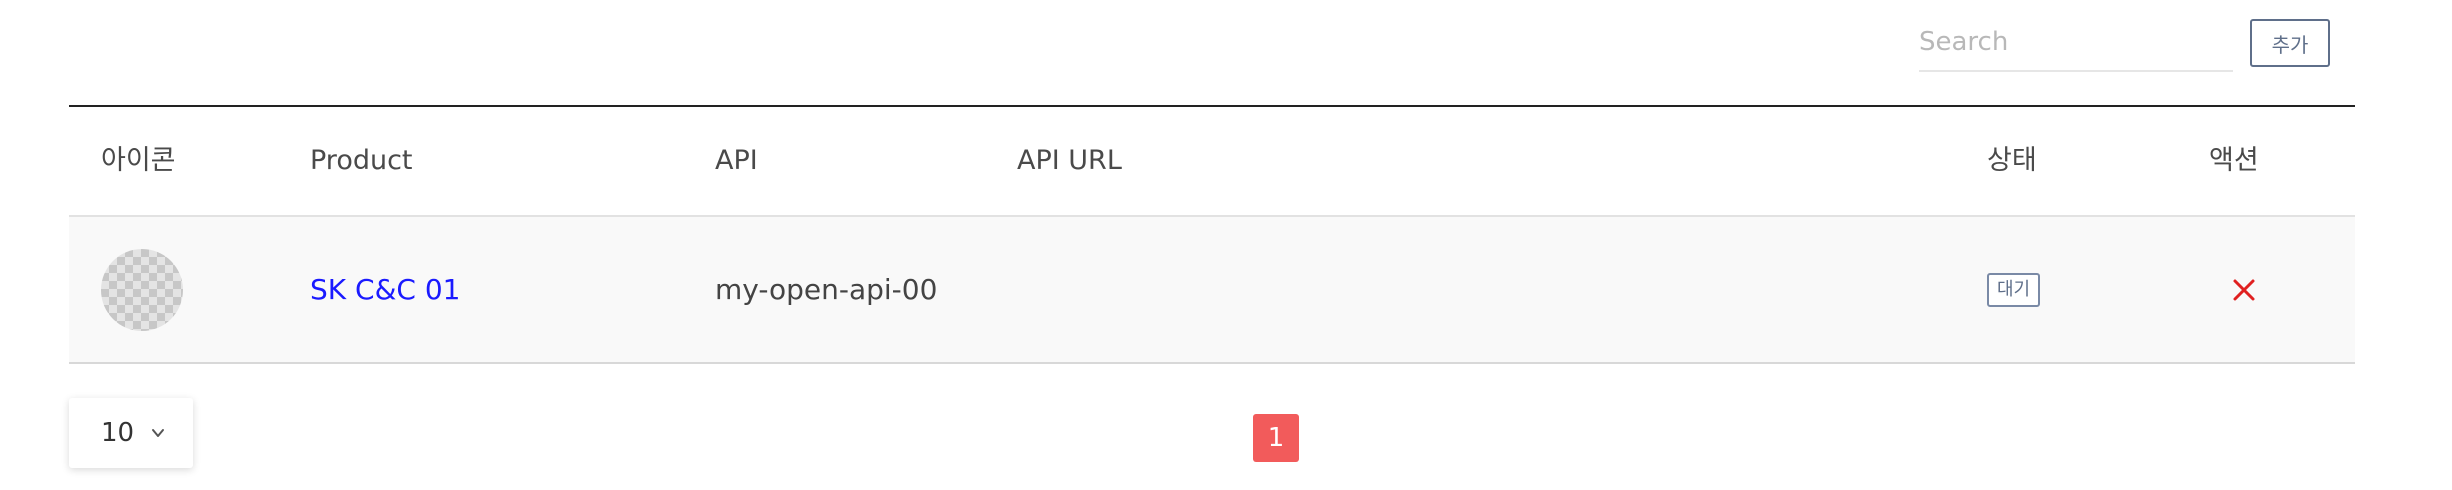 This screenshot has height=490, width=2452. Describe the element at coordinates (826, 289) in the screenshot. I see `api-cell: my-open-api-00` at that location.